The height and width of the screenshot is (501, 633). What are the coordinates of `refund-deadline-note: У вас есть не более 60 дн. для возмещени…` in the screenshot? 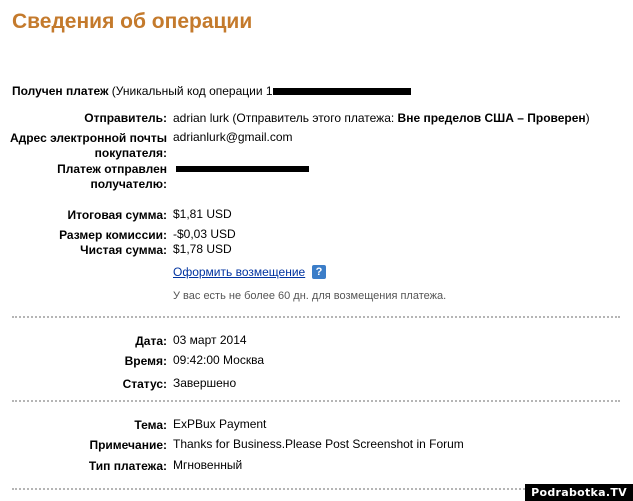 It's located at (310, 296).